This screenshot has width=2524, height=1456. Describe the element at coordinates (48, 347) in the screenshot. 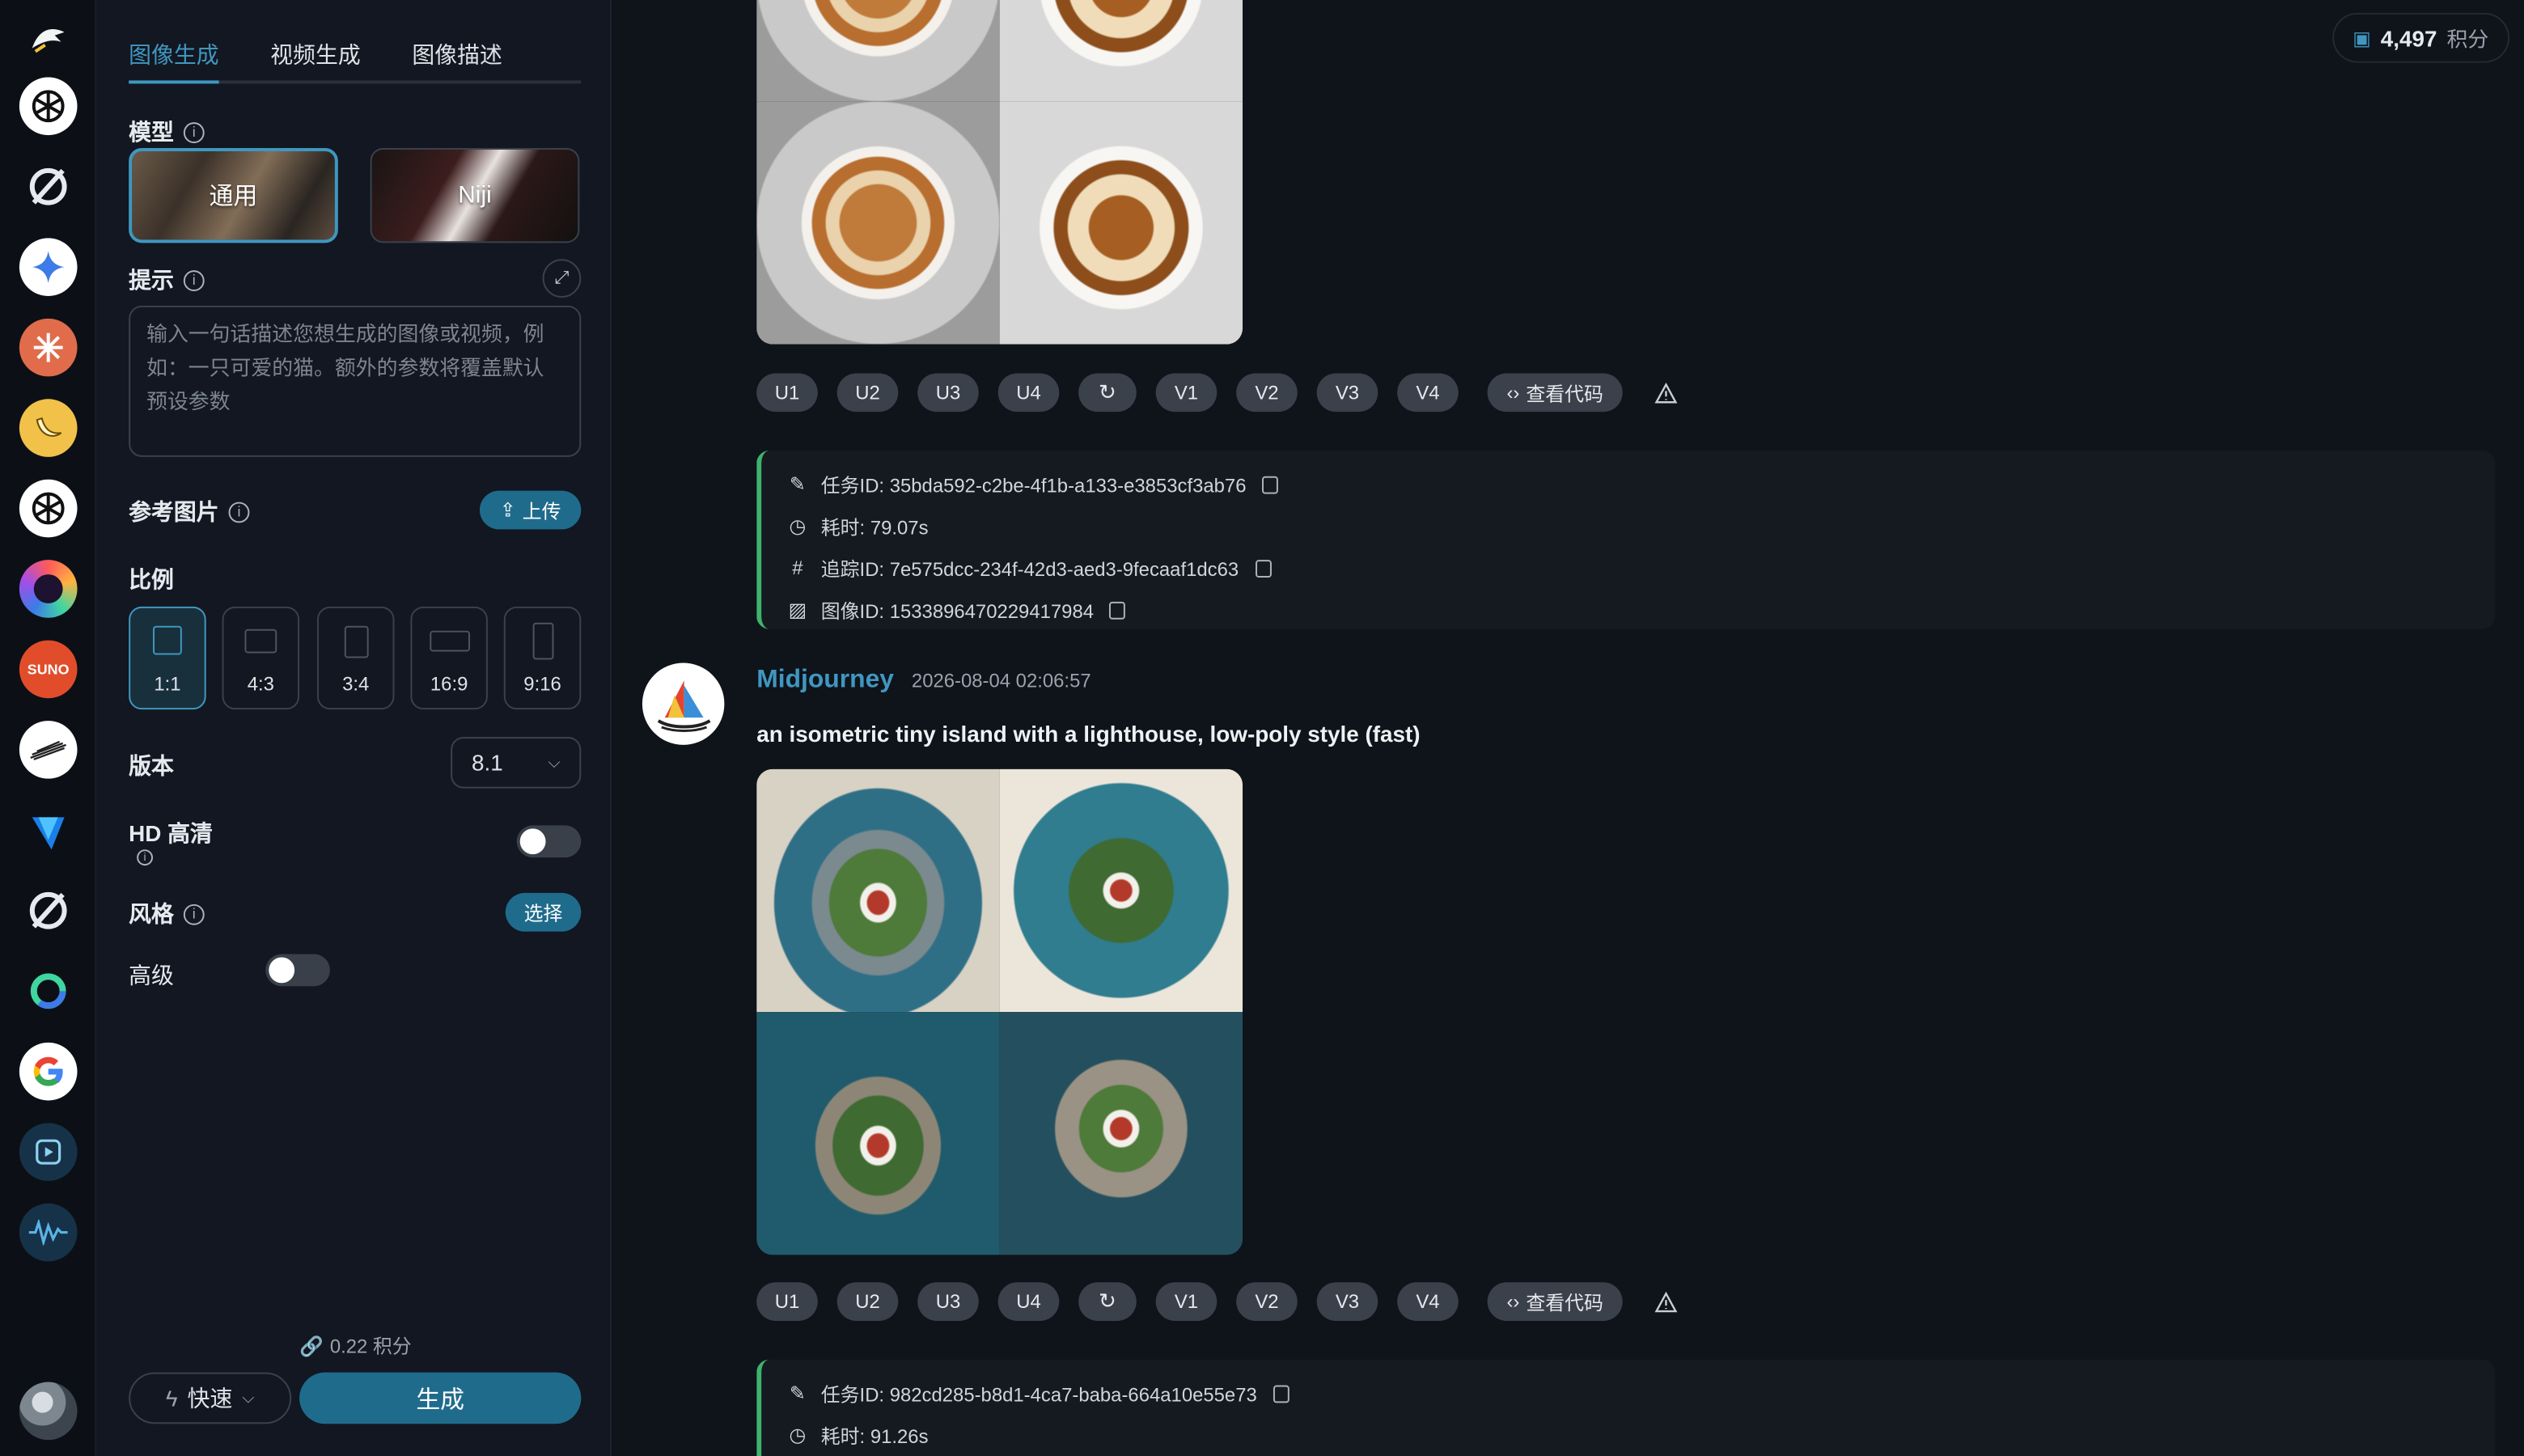

I see `claude-icon` at that location.